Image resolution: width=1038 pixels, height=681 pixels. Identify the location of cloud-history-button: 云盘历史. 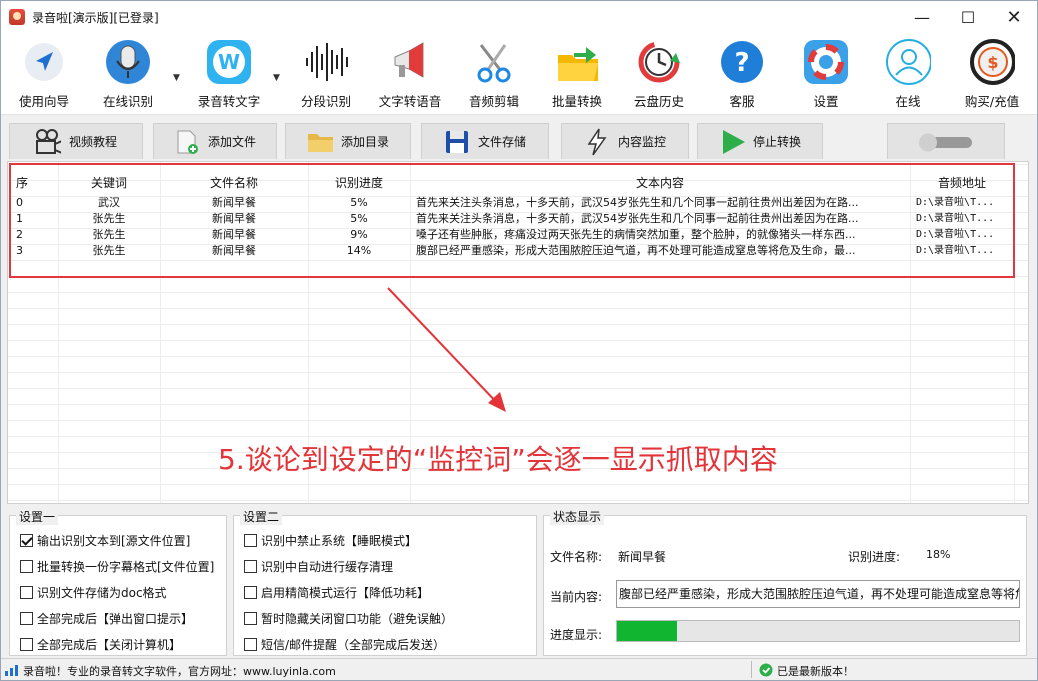
(659, 77).